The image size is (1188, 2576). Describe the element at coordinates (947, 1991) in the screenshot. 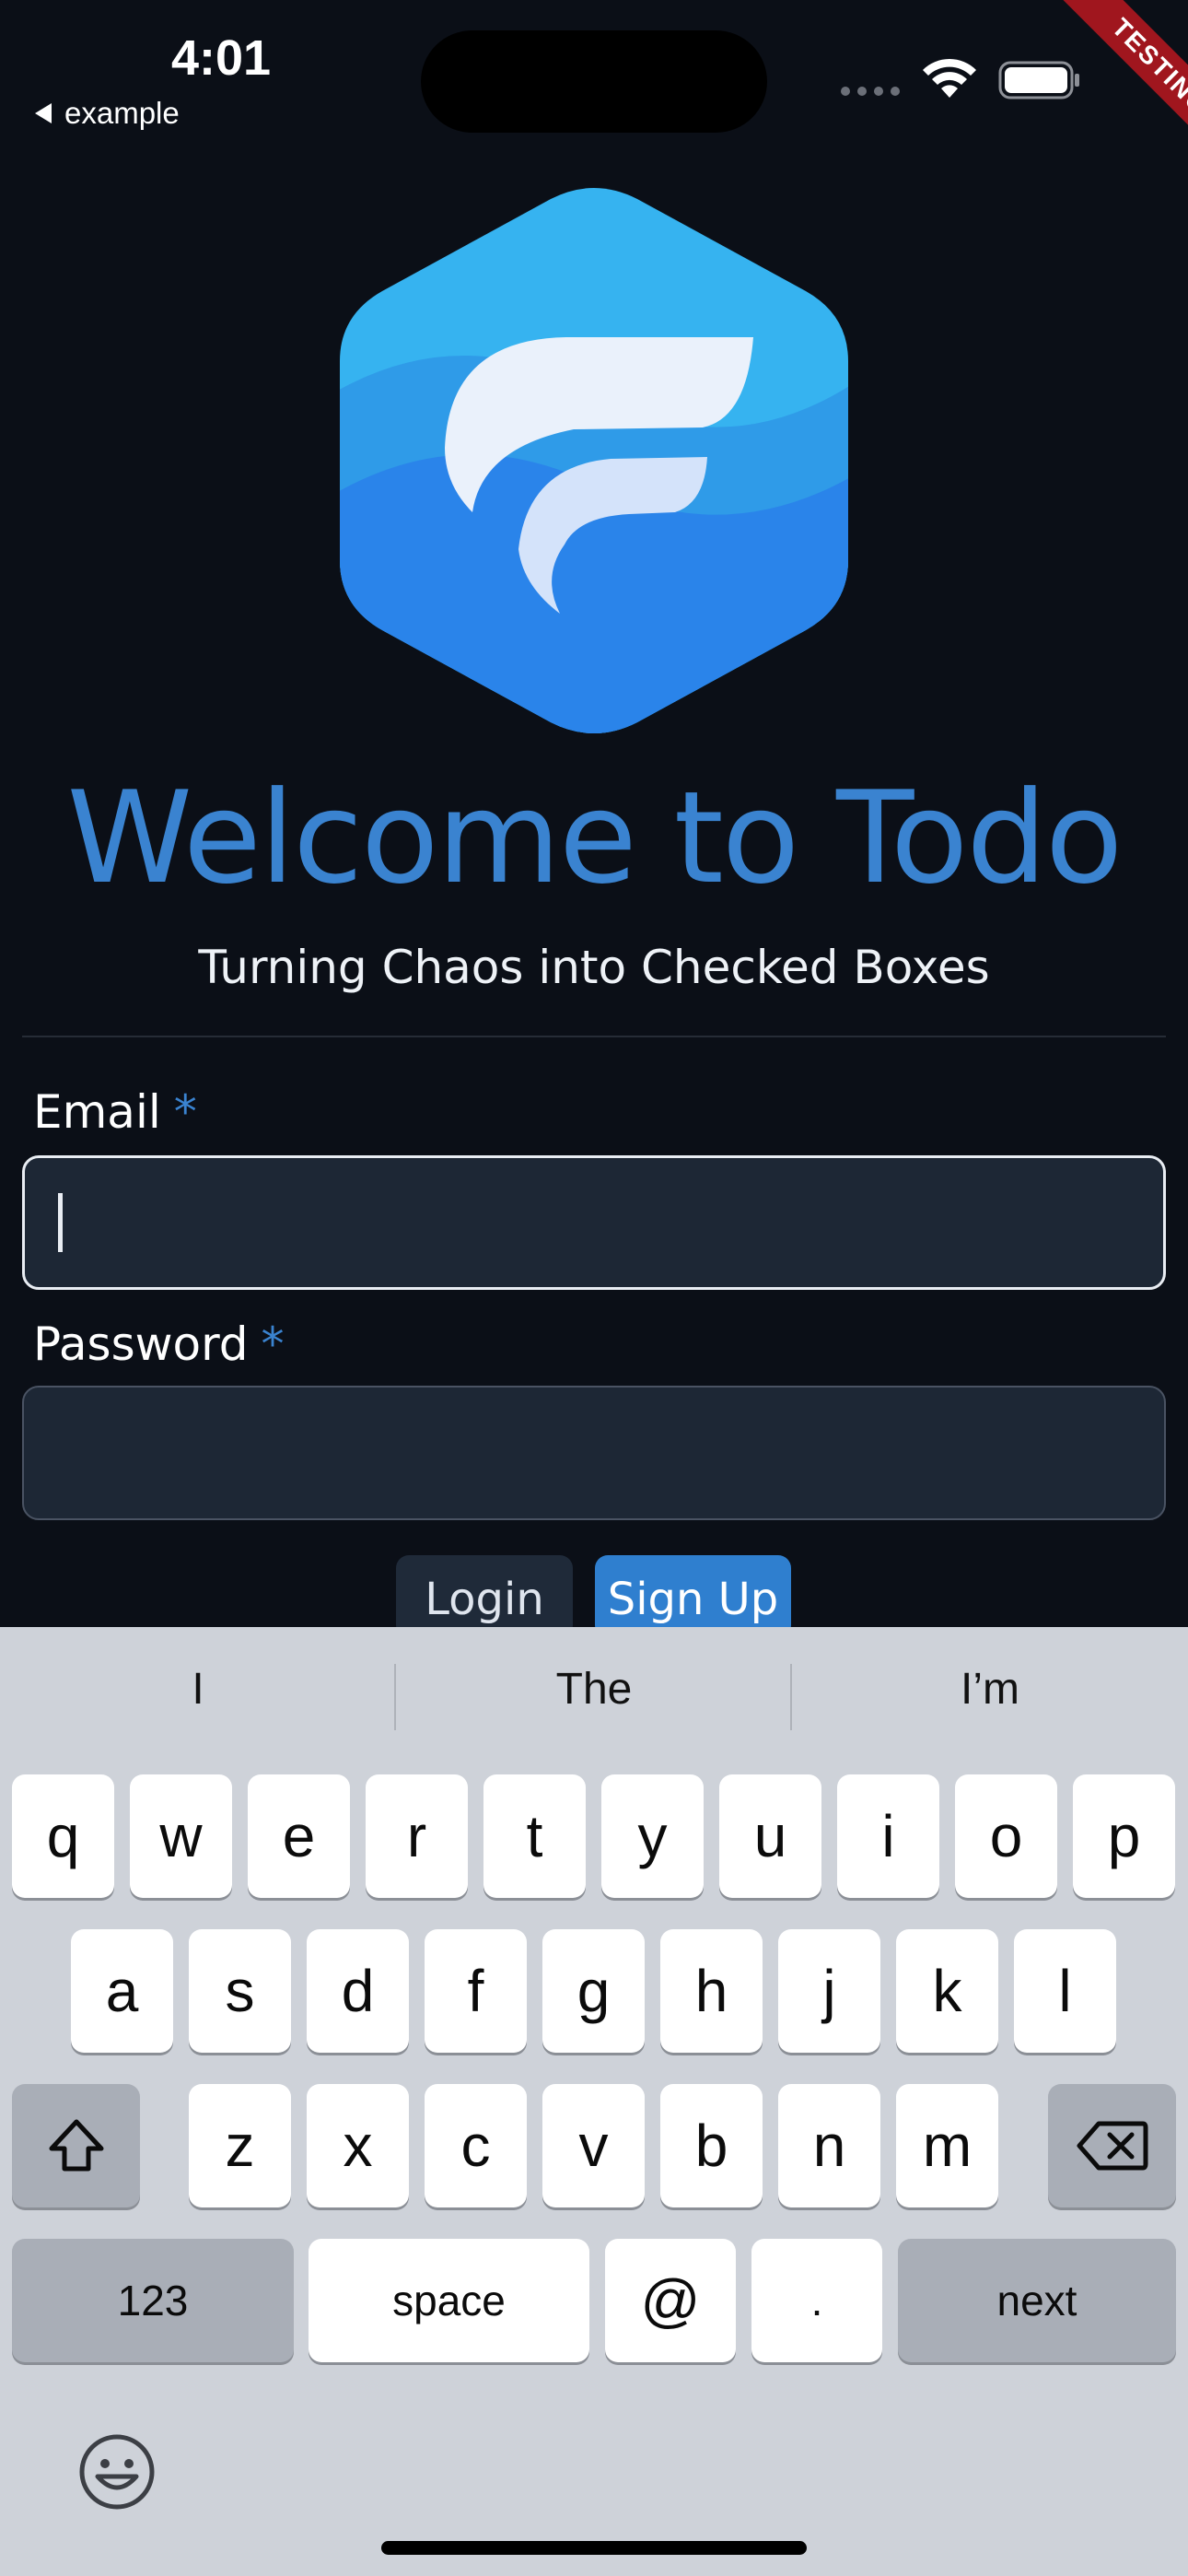

I see `key-k: k` at that location.